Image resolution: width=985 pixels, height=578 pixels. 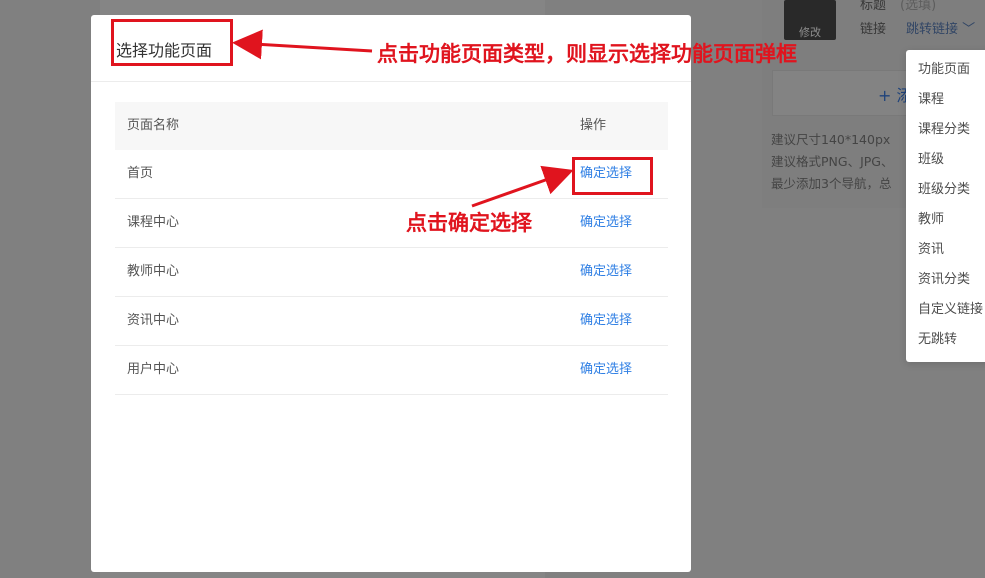 What do you see at coordinates (302, 44) in the screenshot?
I see `title-arrow` at bounding box center [302, 44].